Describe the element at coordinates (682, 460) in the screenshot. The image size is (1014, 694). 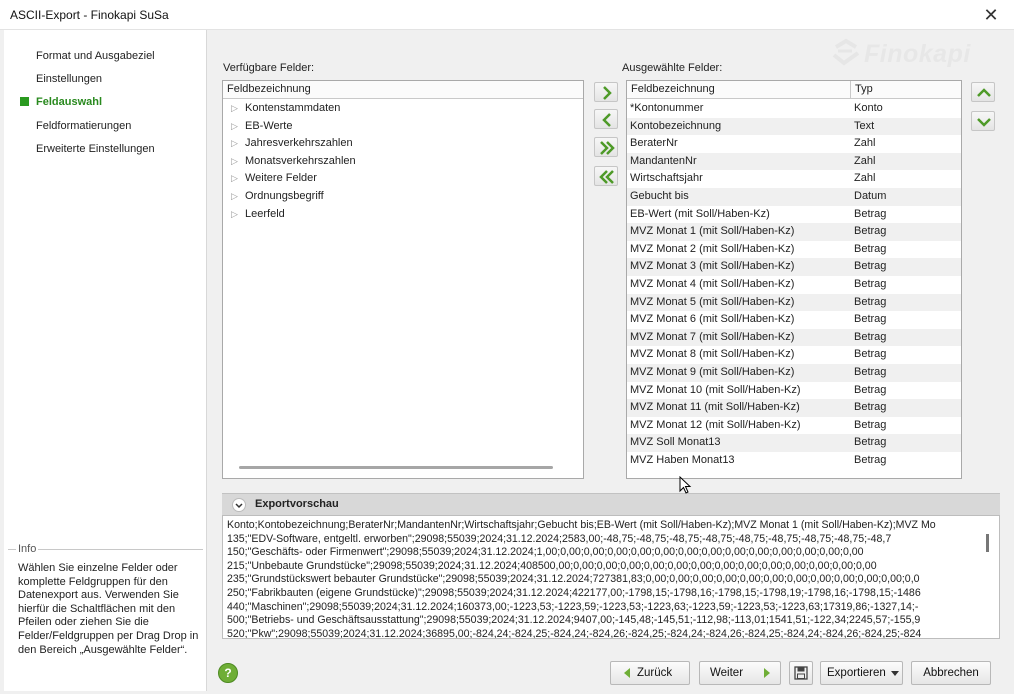
I see `field-name-cell: MVZ Haben Monat13` at that location.